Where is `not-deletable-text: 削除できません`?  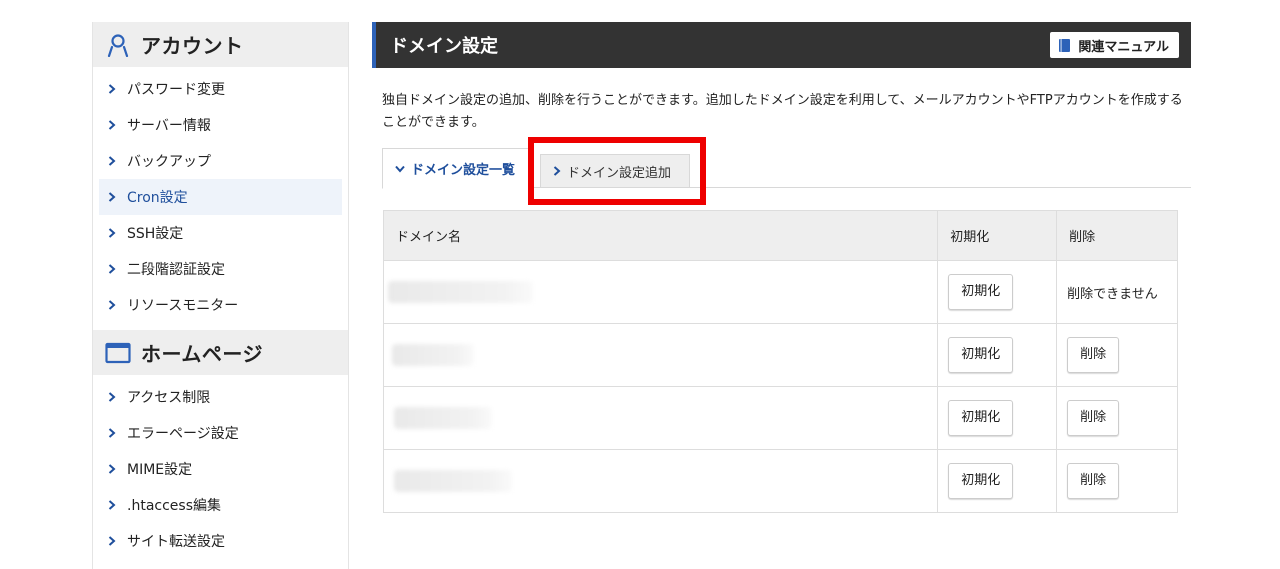 not-deletable-text: 削除できません is located at coordinates (1112, 294).